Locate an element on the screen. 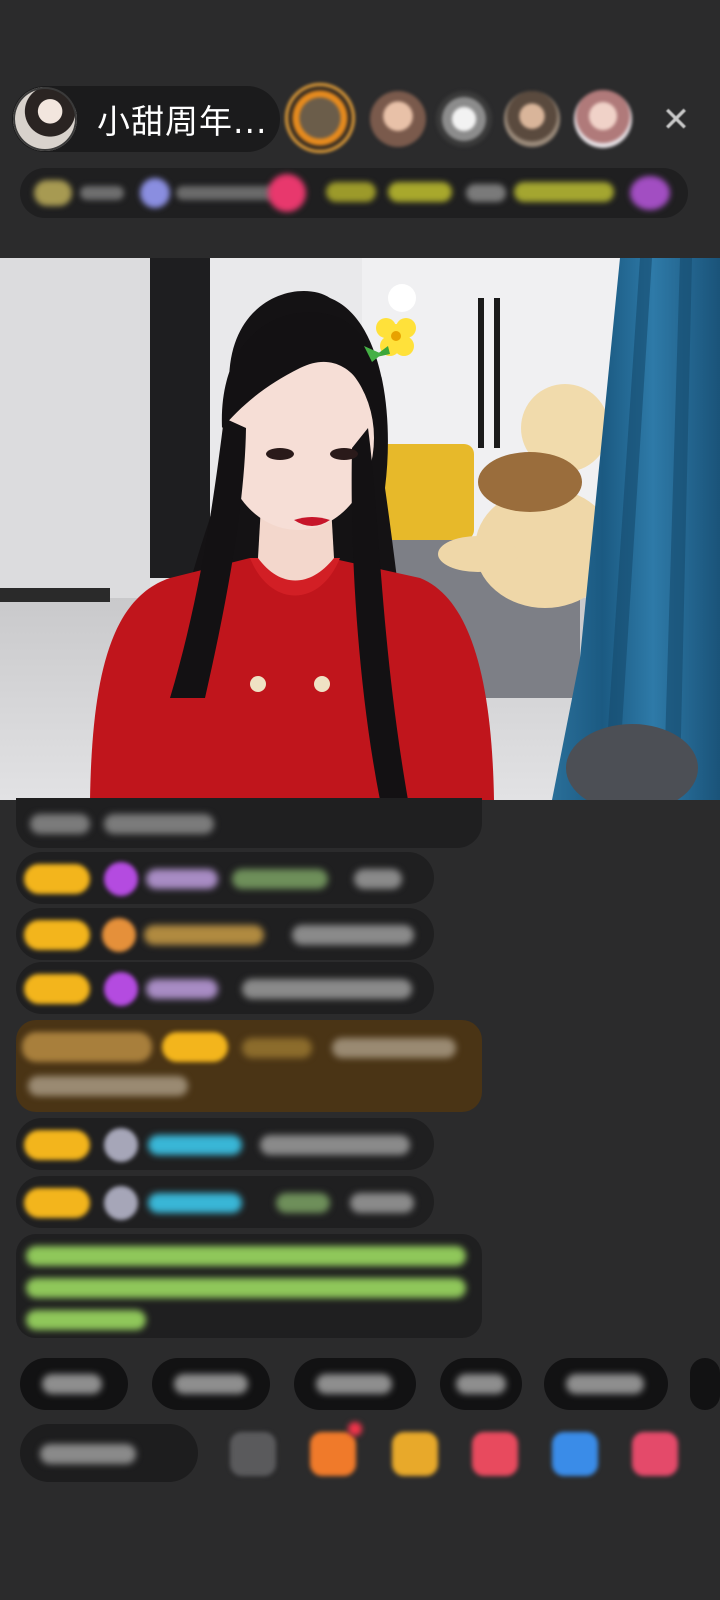  share-icon is located at coordinates (575, 1454).